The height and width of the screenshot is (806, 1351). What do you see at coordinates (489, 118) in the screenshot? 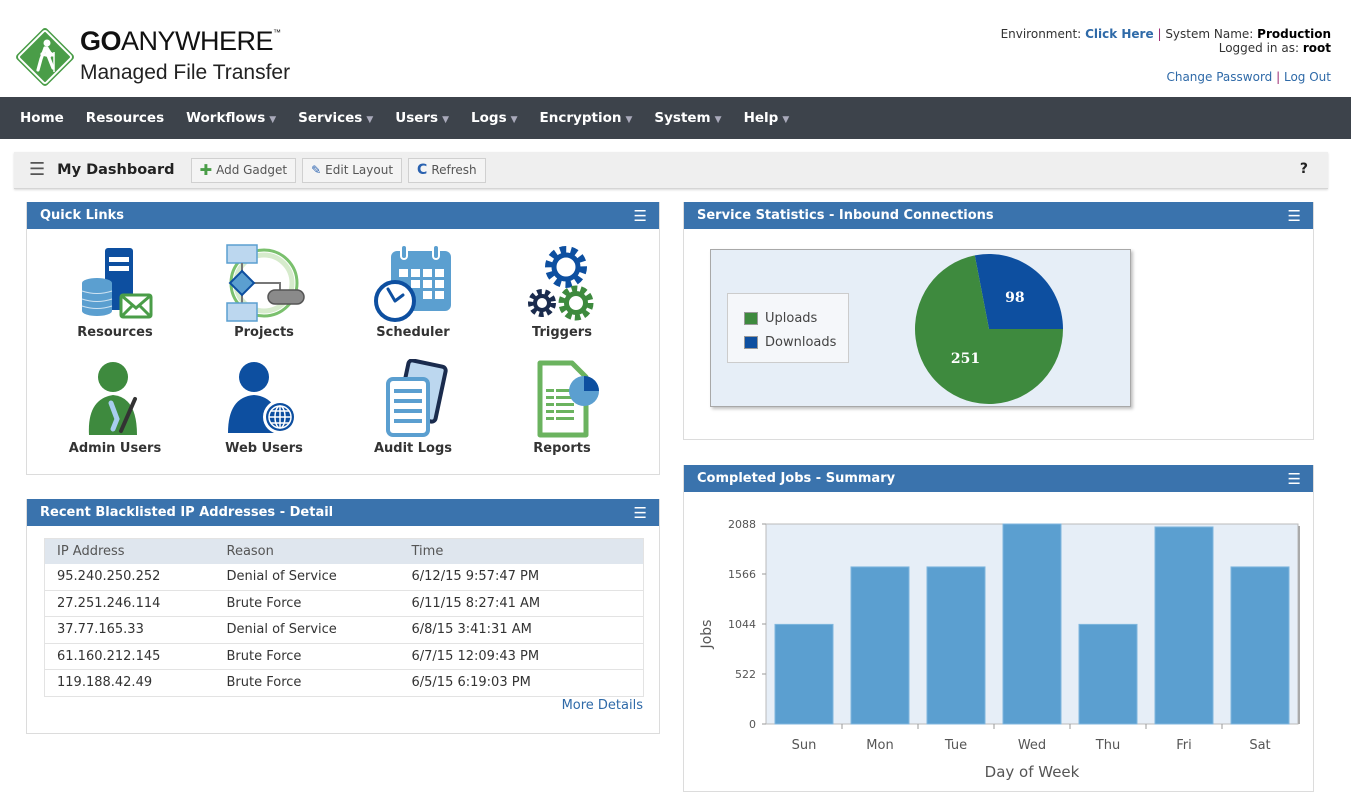
I see `nav-label: Logs` at bounding box center [489, 118].